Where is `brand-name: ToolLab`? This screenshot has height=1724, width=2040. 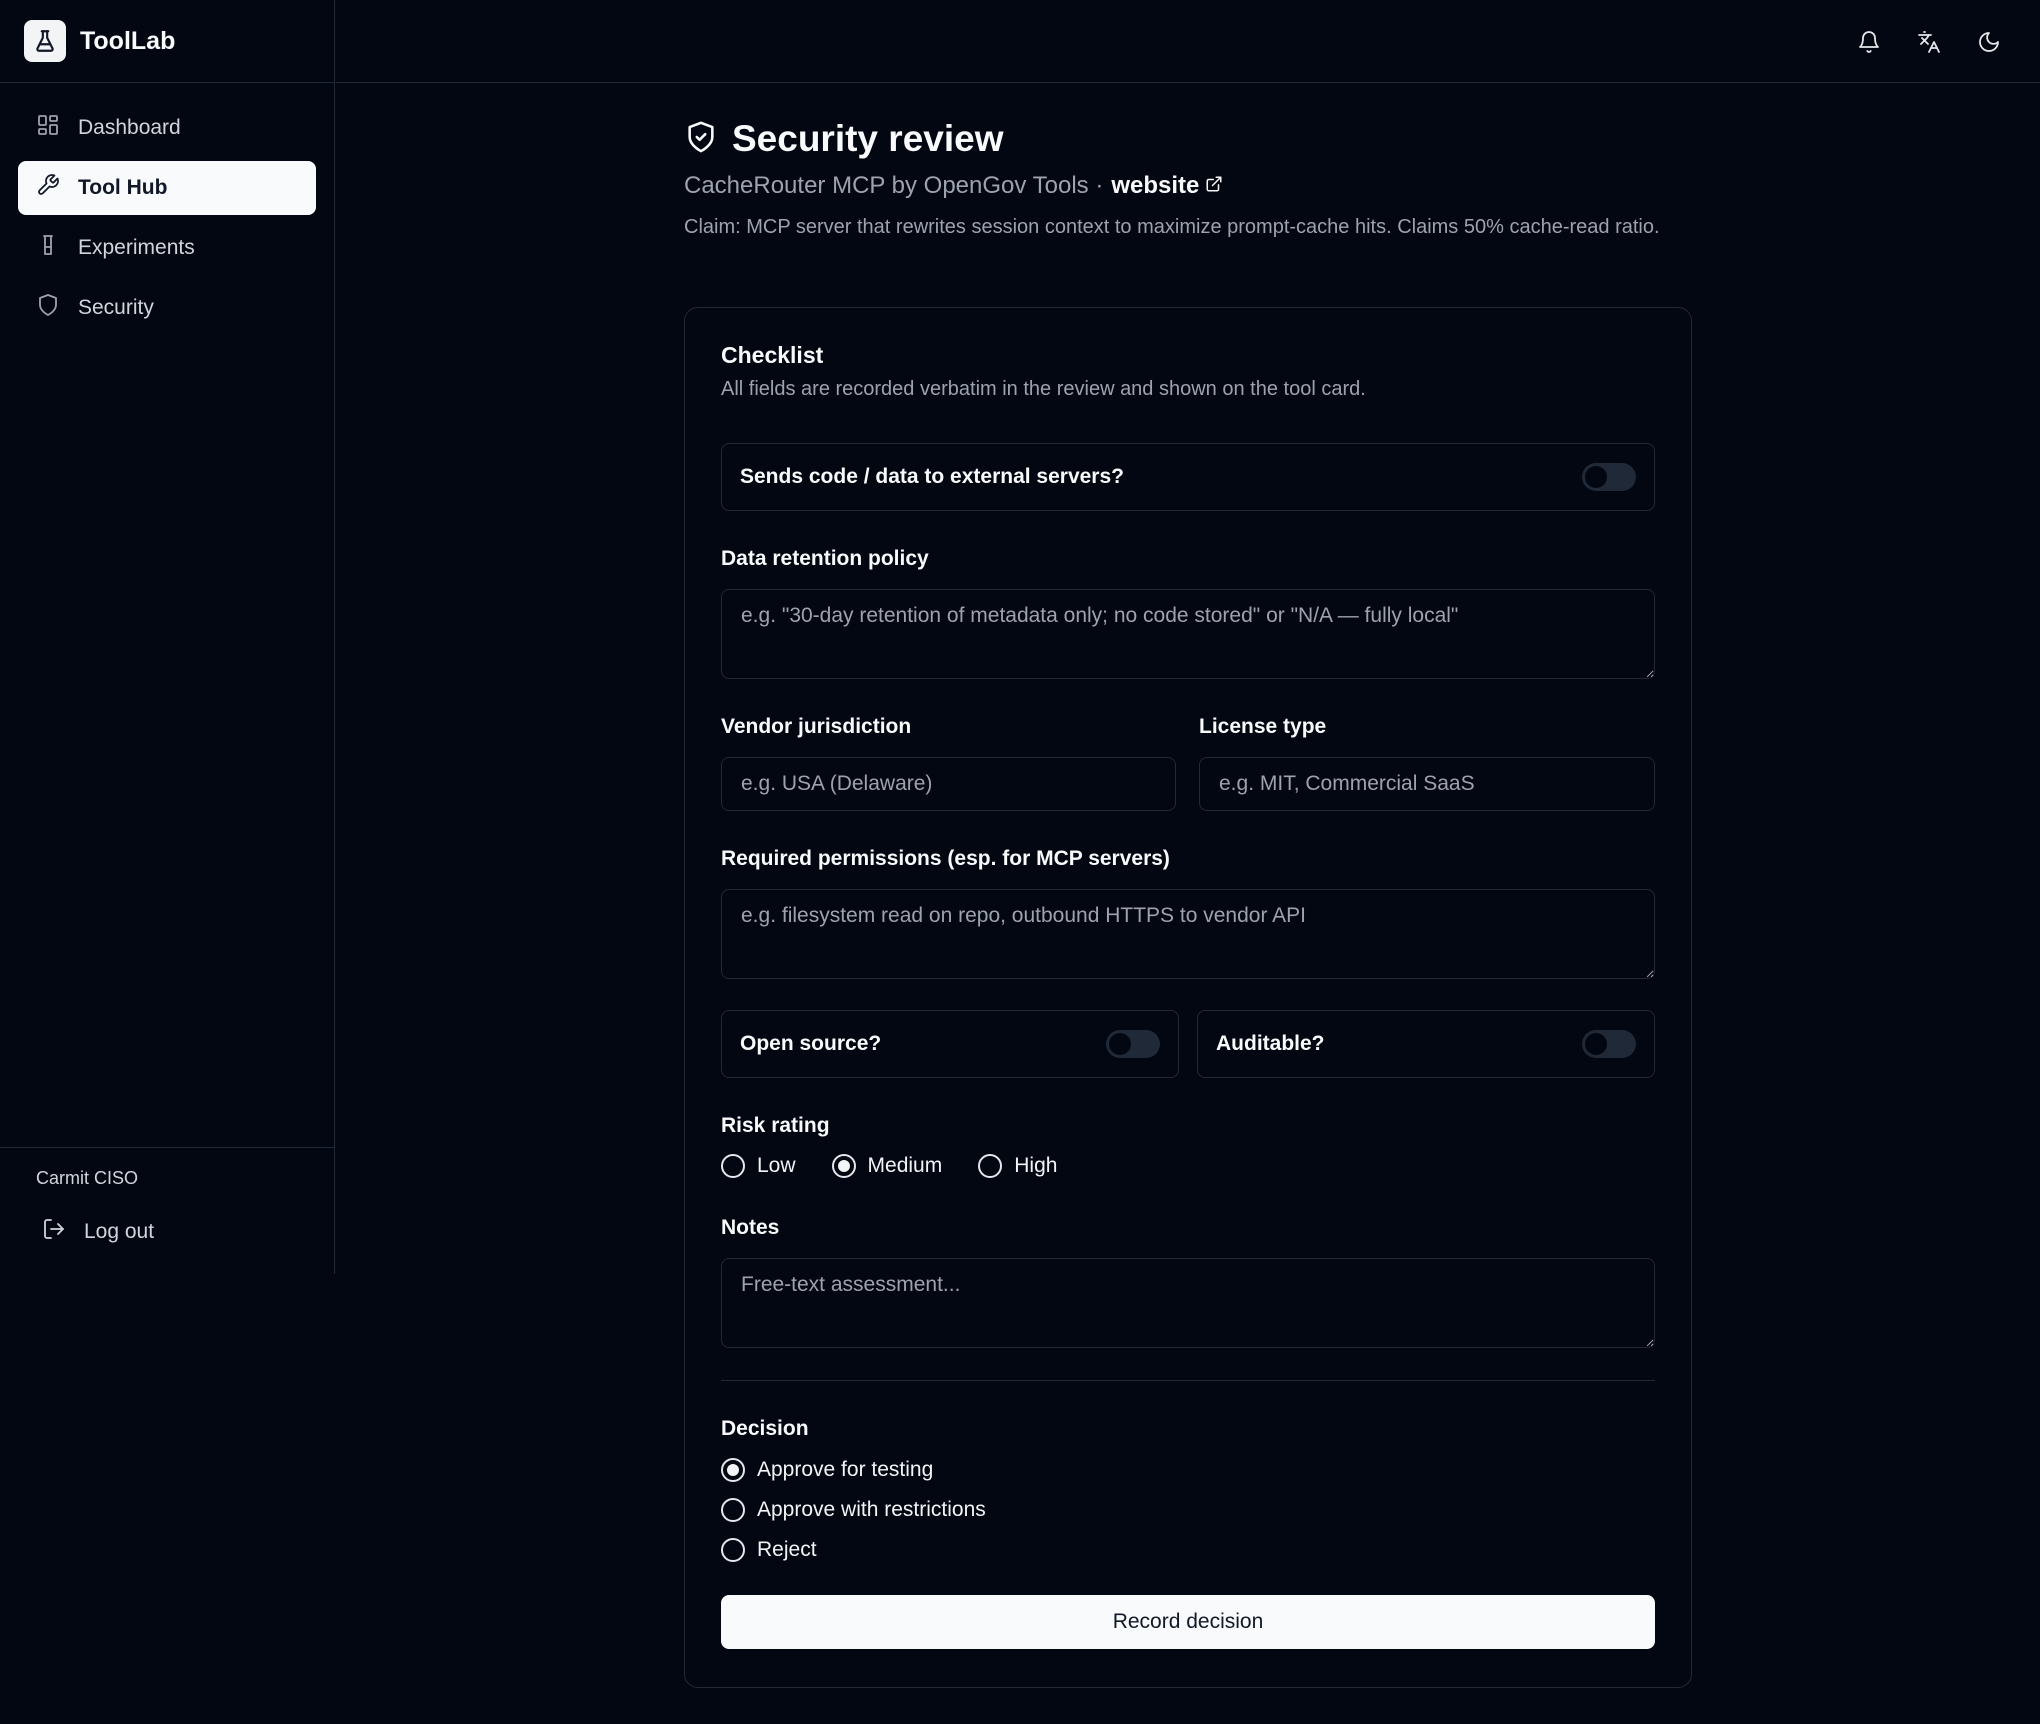 brand-name: ToolLab is located at coordinates (128, 40).